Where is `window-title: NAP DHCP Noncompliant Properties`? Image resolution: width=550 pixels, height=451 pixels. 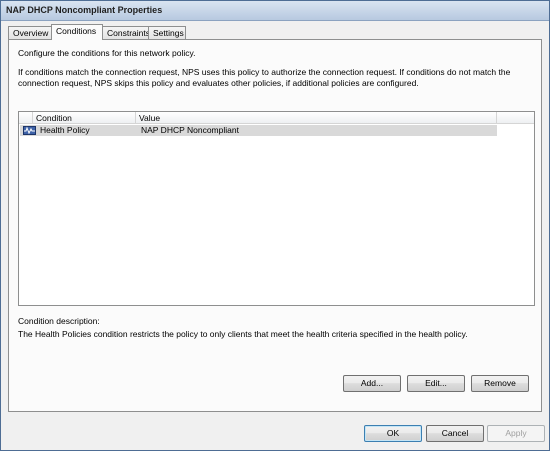
window-title: NAP DHCP Noncompliant Properties is located at coordinates (84, 10).